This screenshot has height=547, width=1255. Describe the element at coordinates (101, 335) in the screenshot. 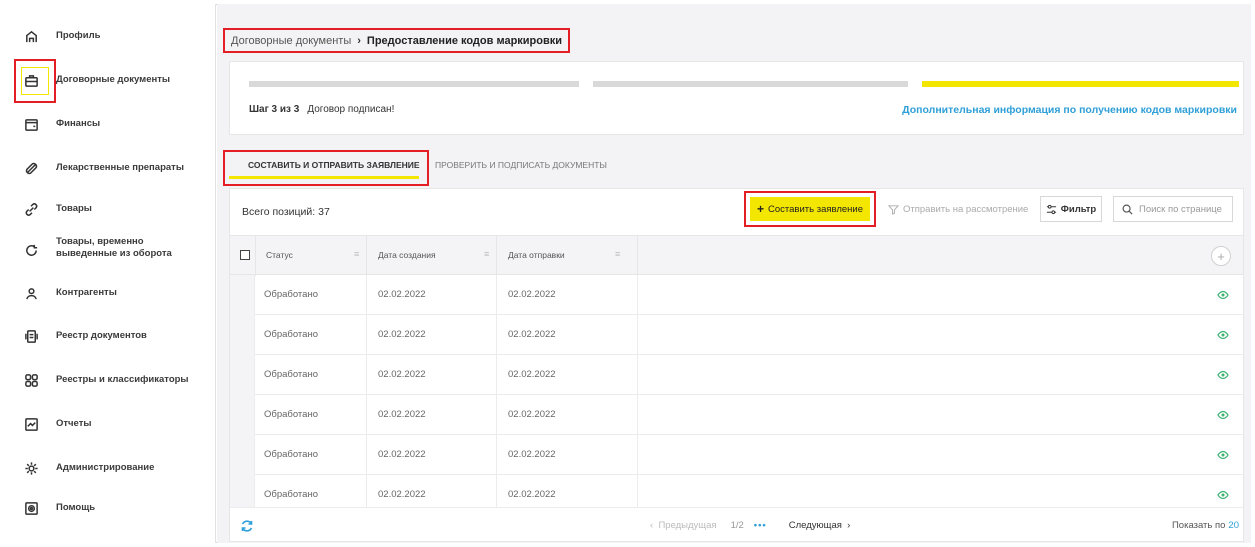

I see `sidebar-item-label: Реестр документов` at that location.